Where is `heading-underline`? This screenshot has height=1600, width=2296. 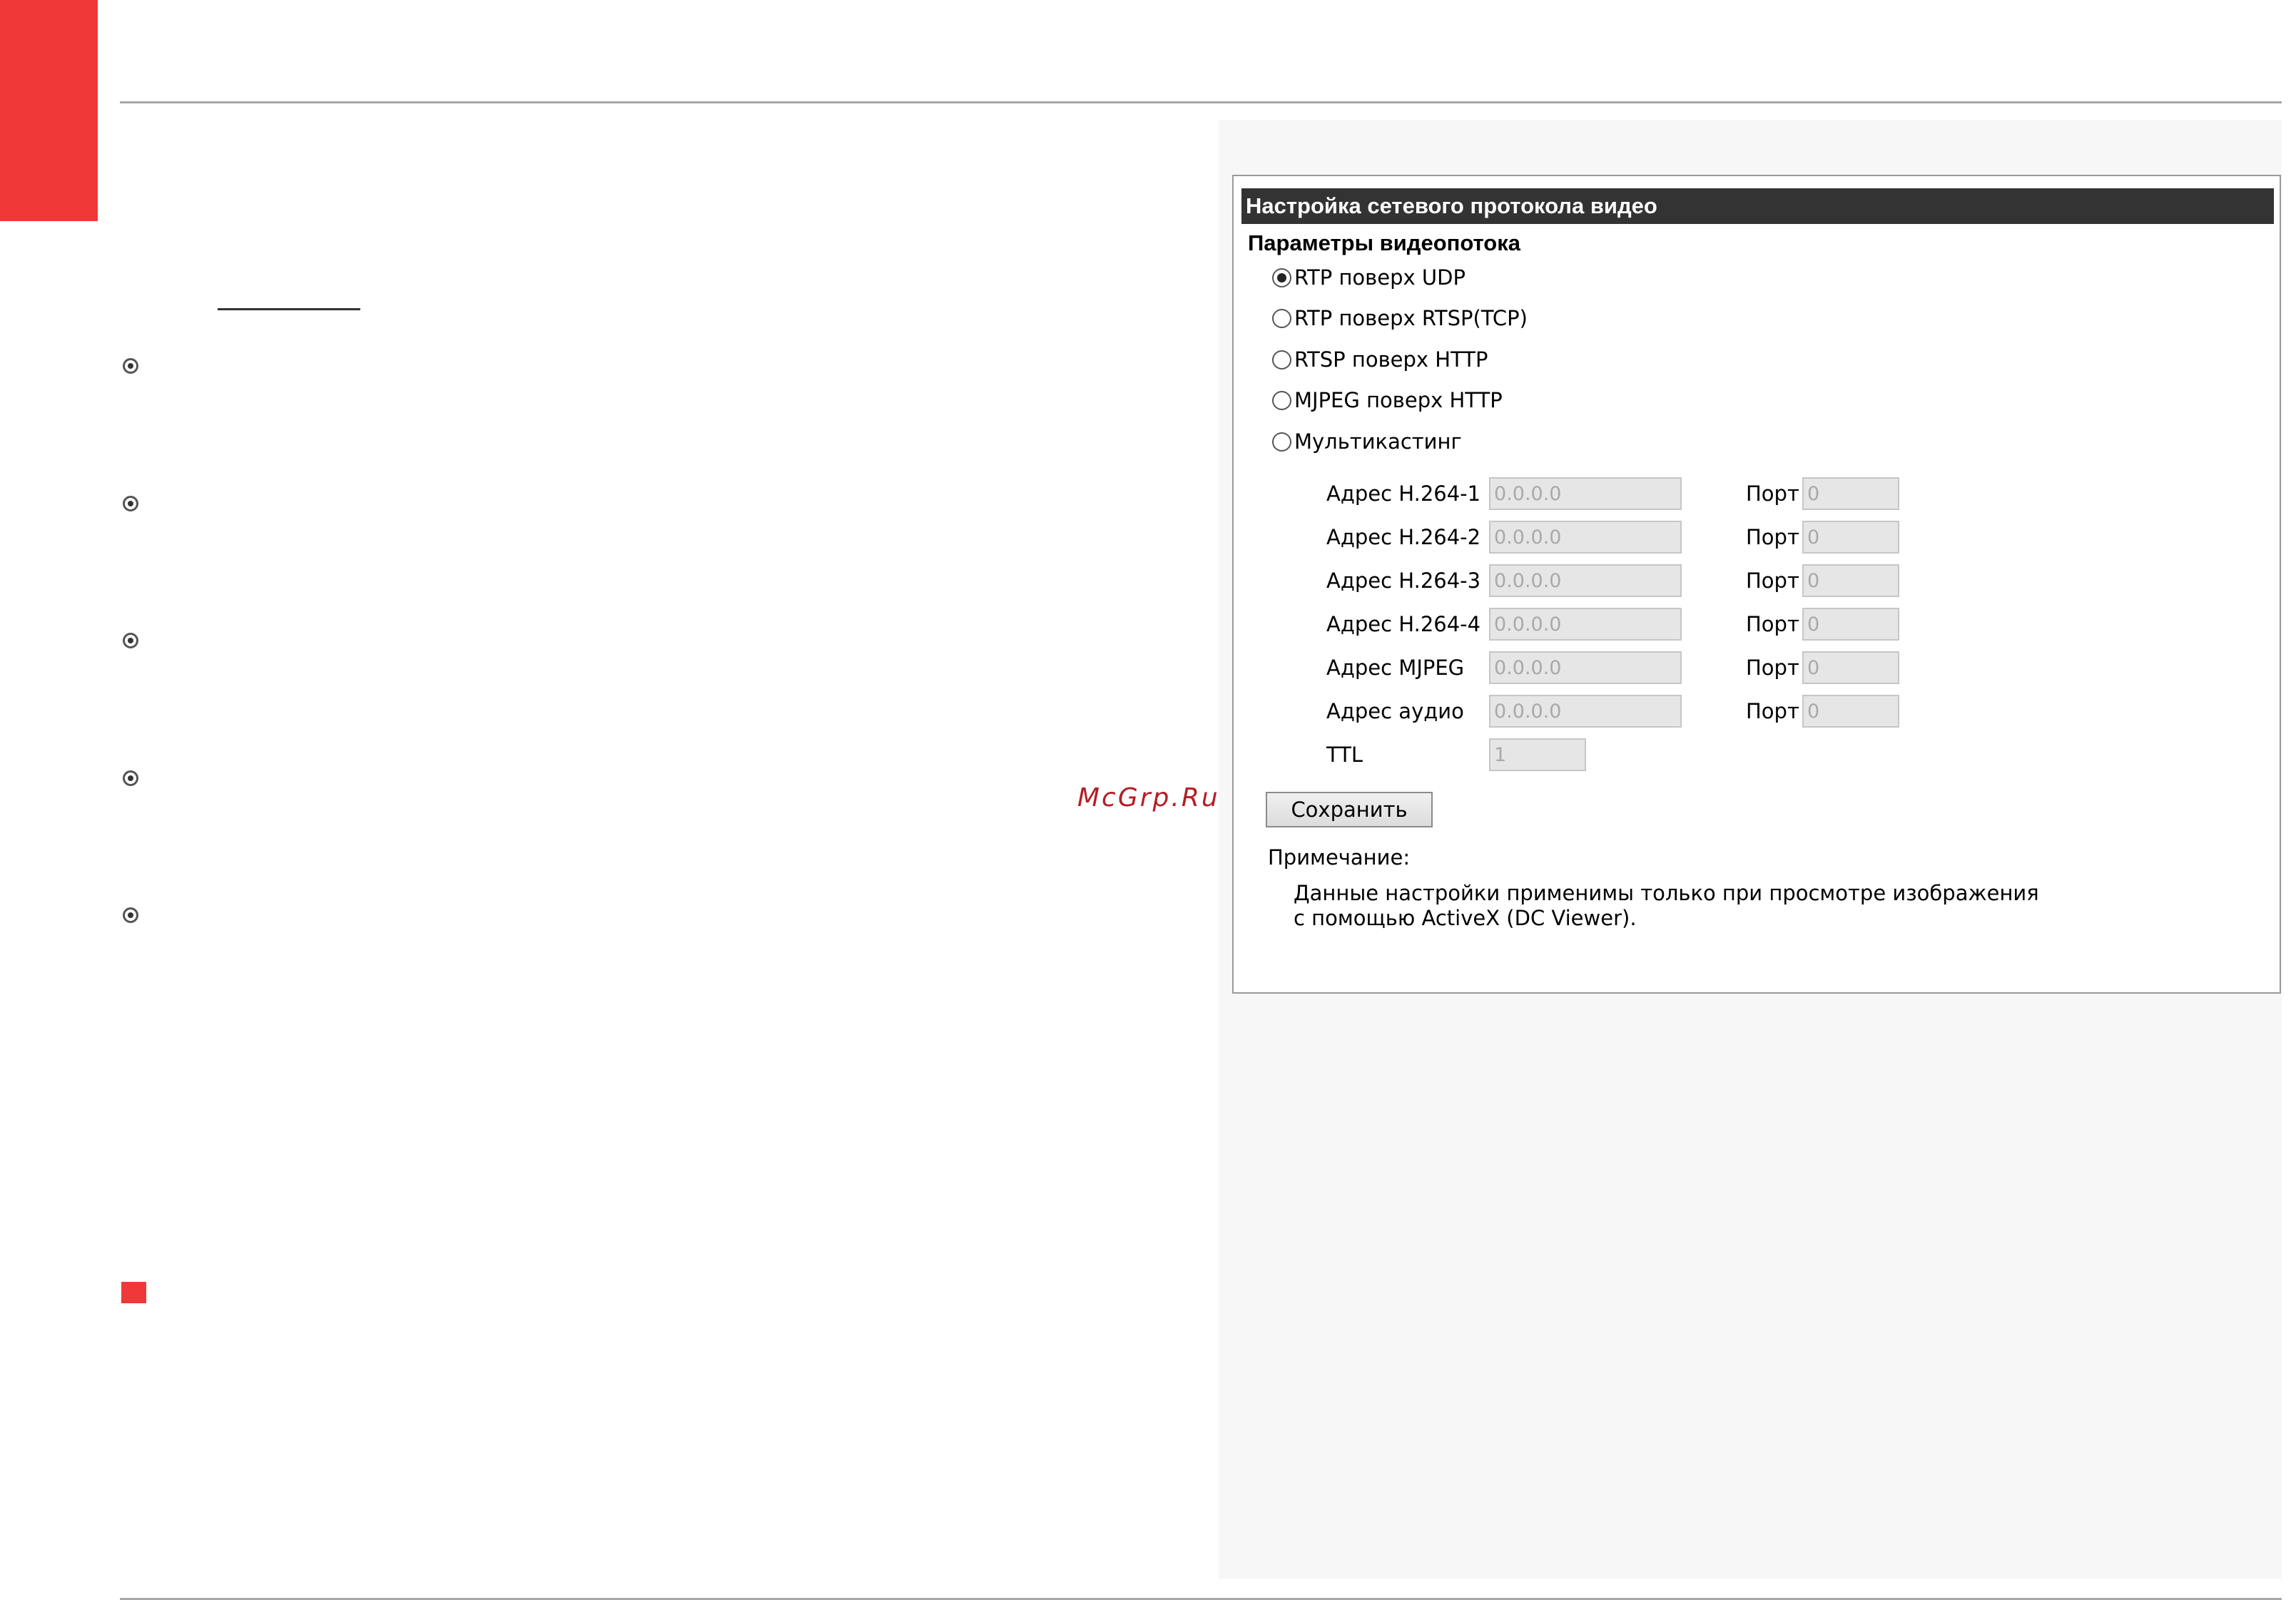
heading-underline is located at coordinates (289, 309).